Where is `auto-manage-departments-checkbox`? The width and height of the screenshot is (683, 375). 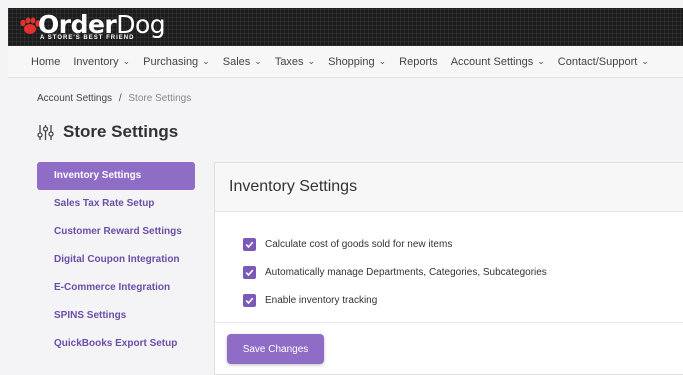
auto-manage-departments-checkbox is located at coordinates (249, 272).